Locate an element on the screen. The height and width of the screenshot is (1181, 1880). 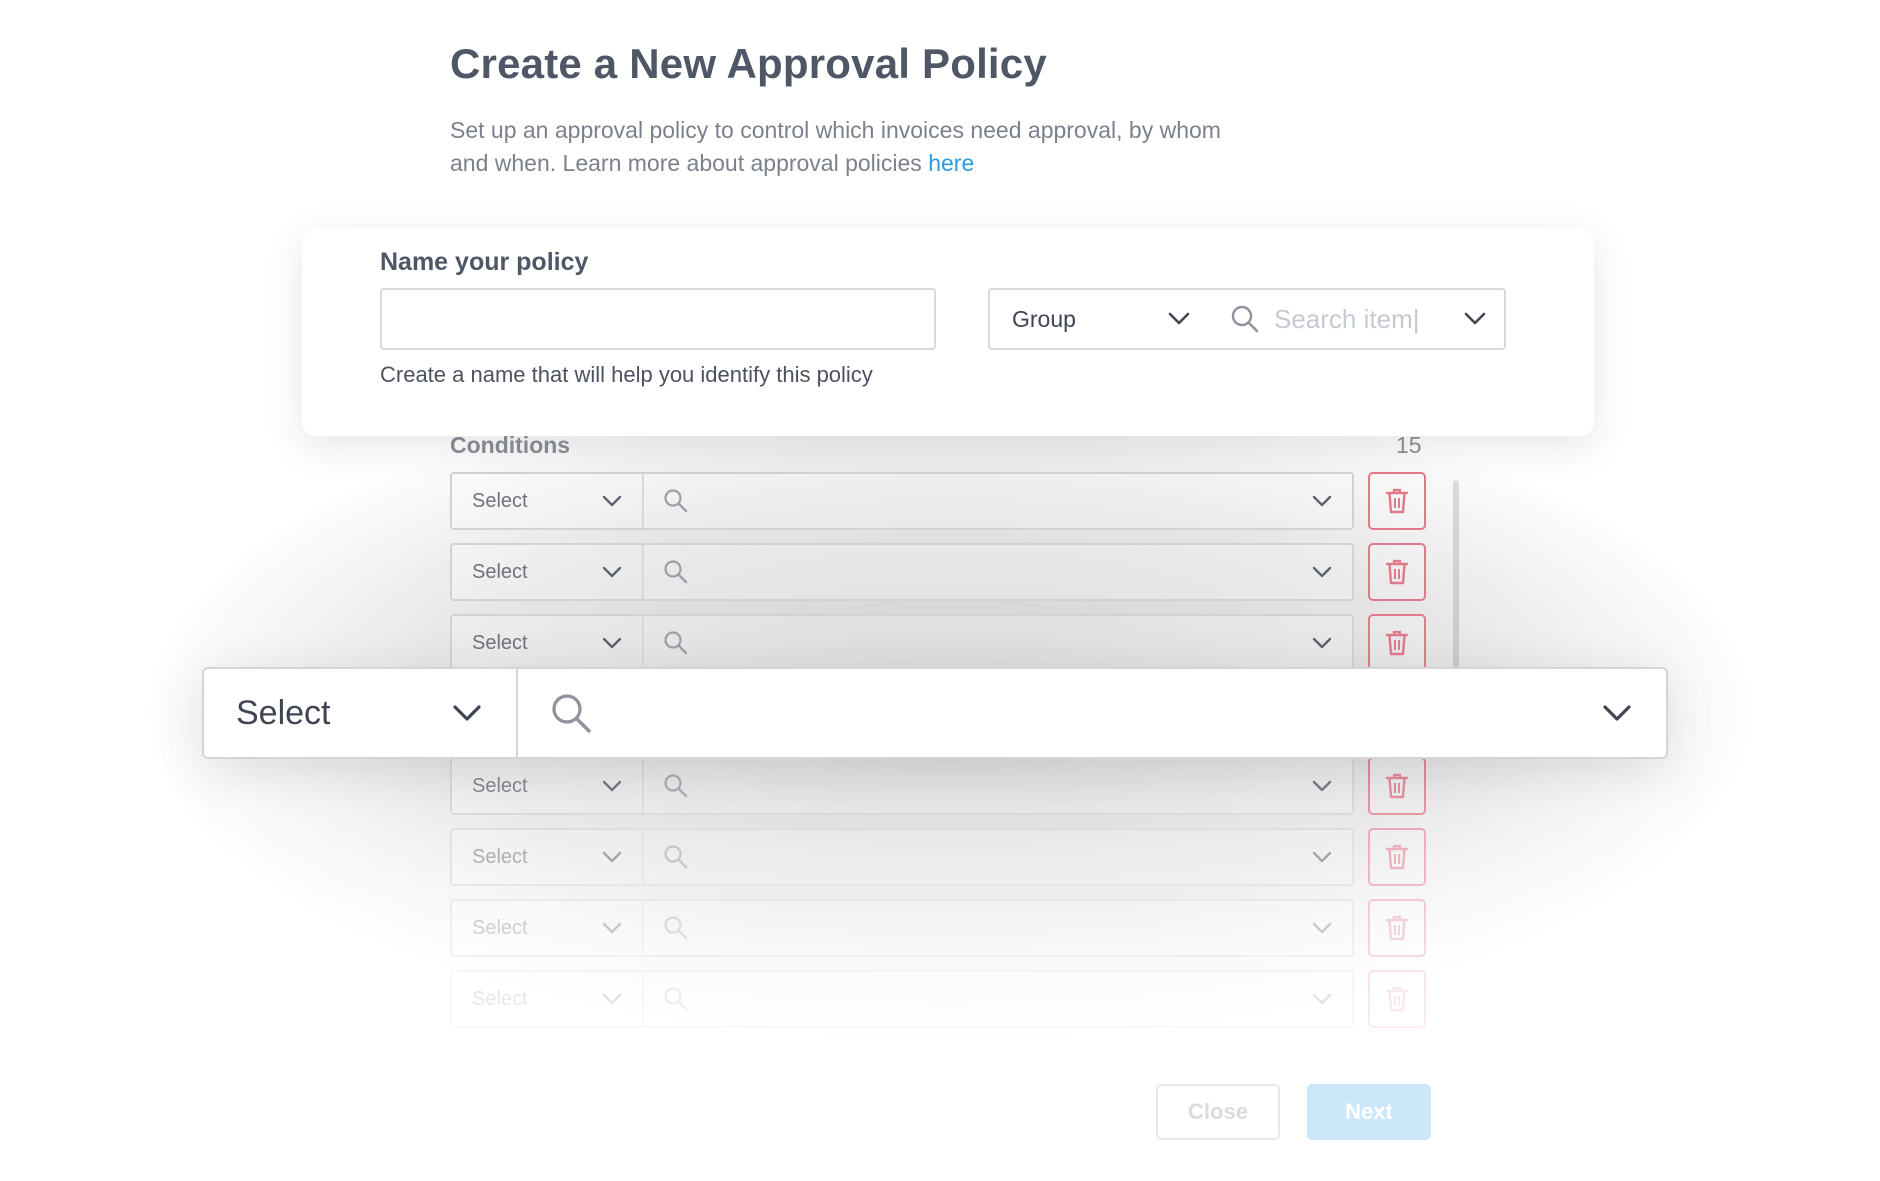
search-placeholder: Search item| is located at coordinates (1347, 318).